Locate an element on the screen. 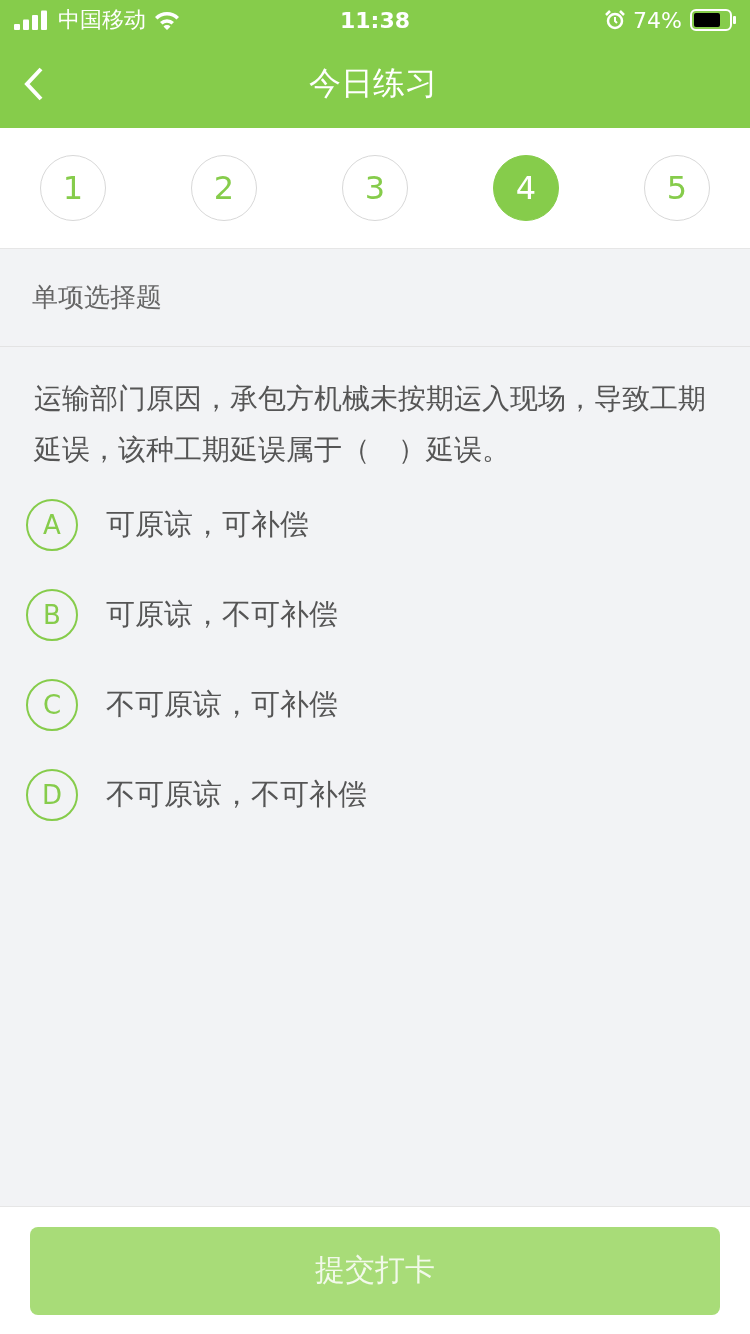 This screenshot has height=1334, width=750. back-icon is located at coordinates (34, 84).